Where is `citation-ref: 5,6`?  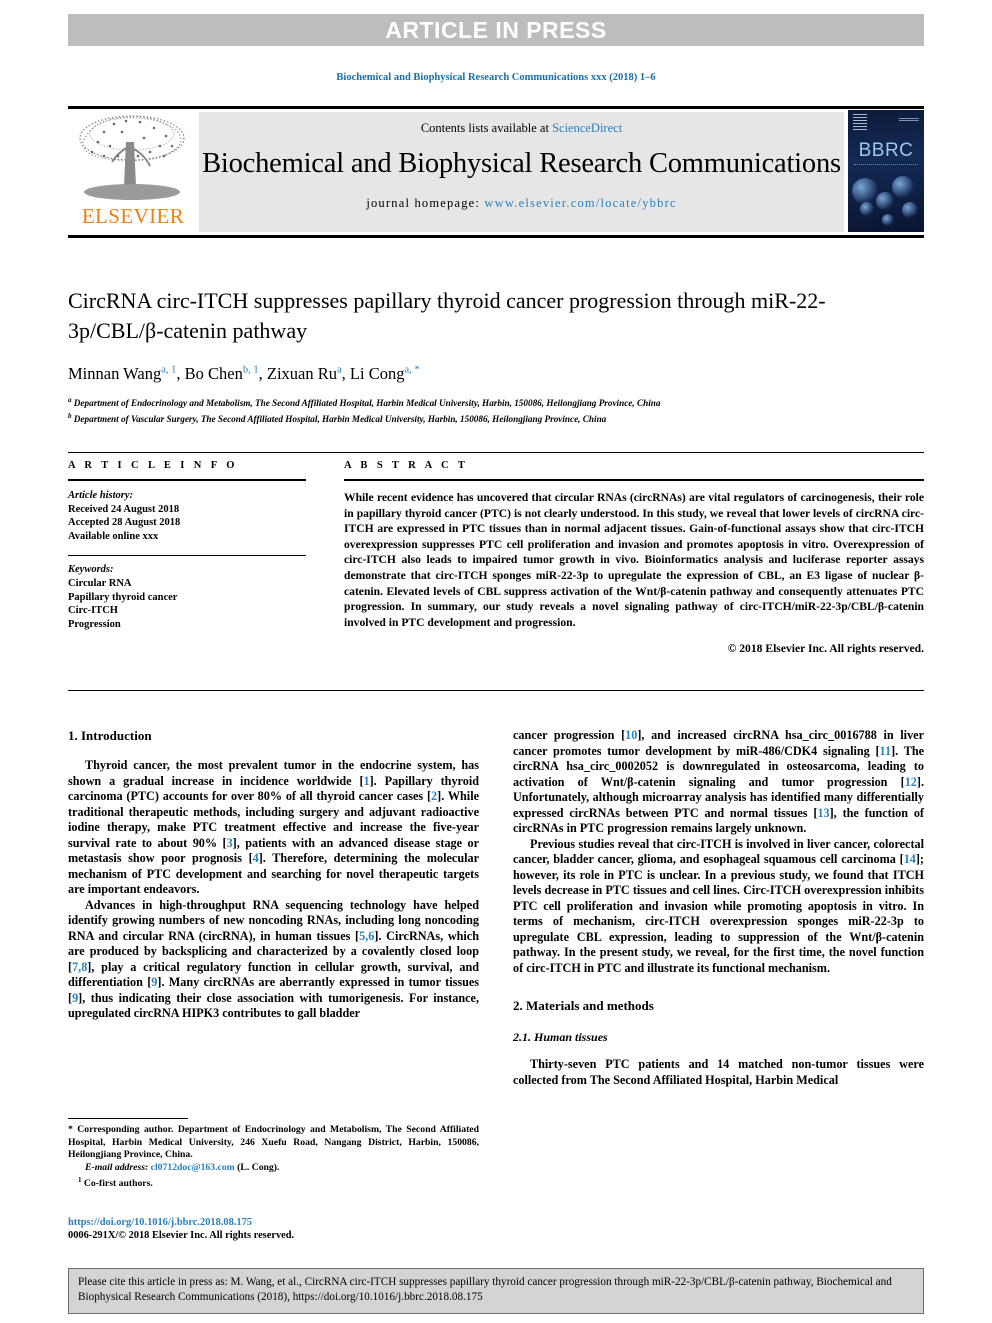
citation-ref: 5,6 is located at coordinates (366, 936).